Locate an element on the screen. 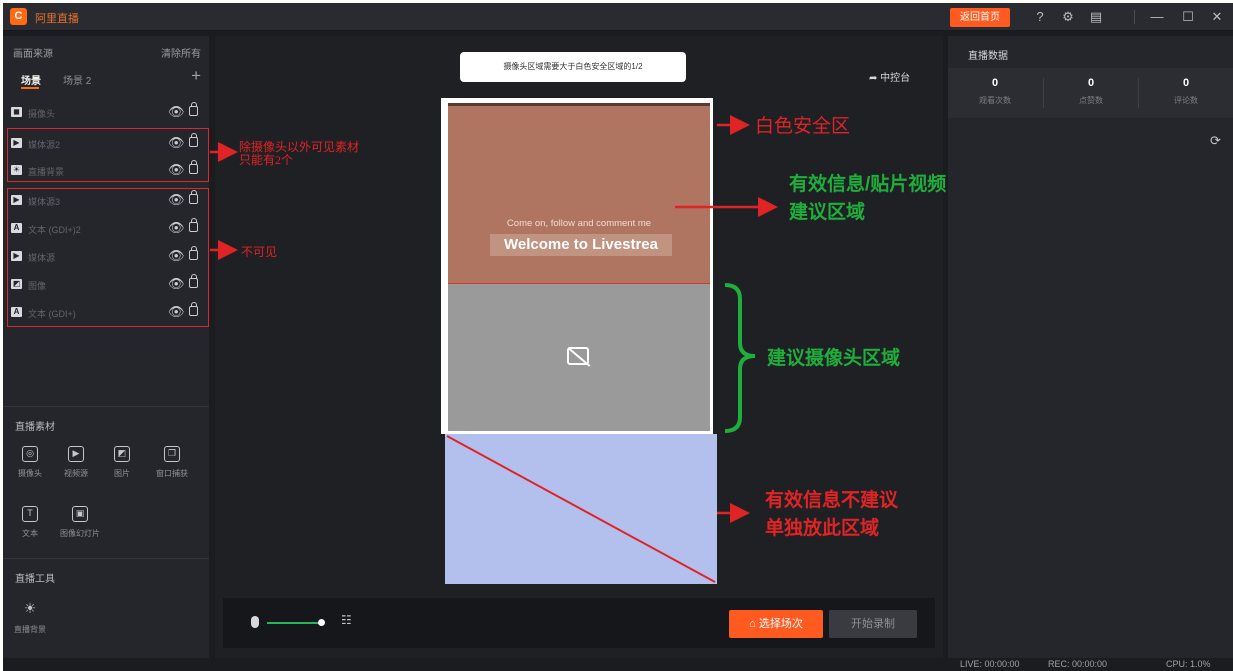  visible-limit-annotation: 除摄像头以外可见素材 只能有2个 is located at coordinates (299, 154).